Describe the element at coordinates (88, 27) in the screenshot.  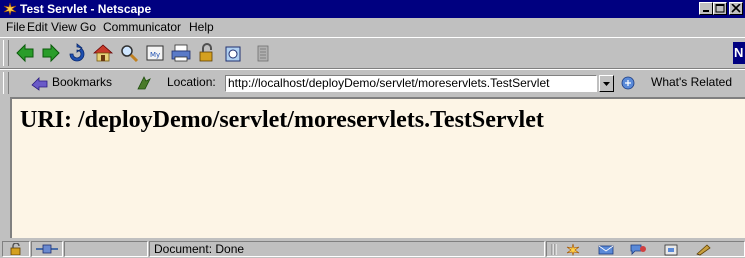
I see `menu-go: Go` at that location.